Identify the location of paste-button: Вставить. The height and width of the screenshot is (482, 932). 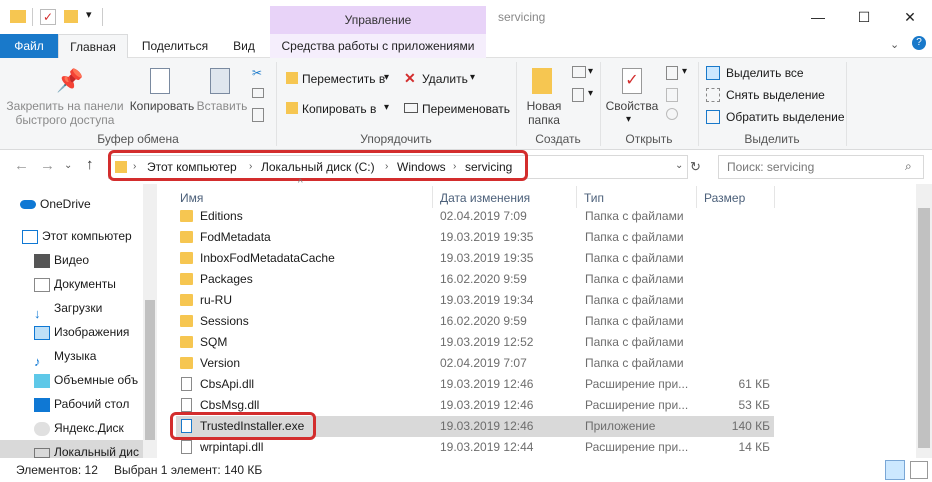
(222, 92).